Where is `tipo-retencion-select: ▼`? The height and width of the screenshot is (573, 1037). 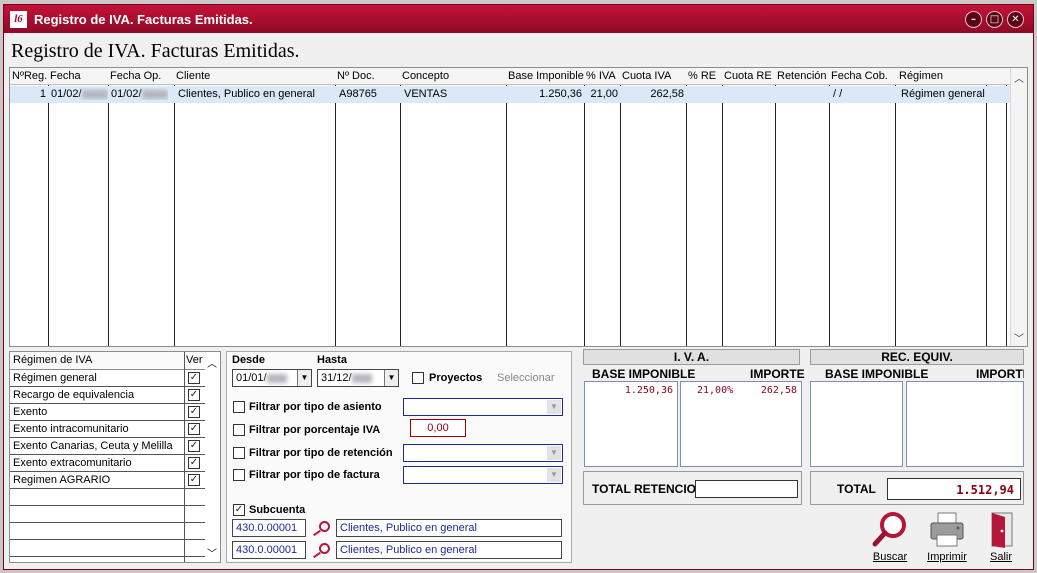 tipo-retencion-select: ▼ is located at coordinates (483, 453).